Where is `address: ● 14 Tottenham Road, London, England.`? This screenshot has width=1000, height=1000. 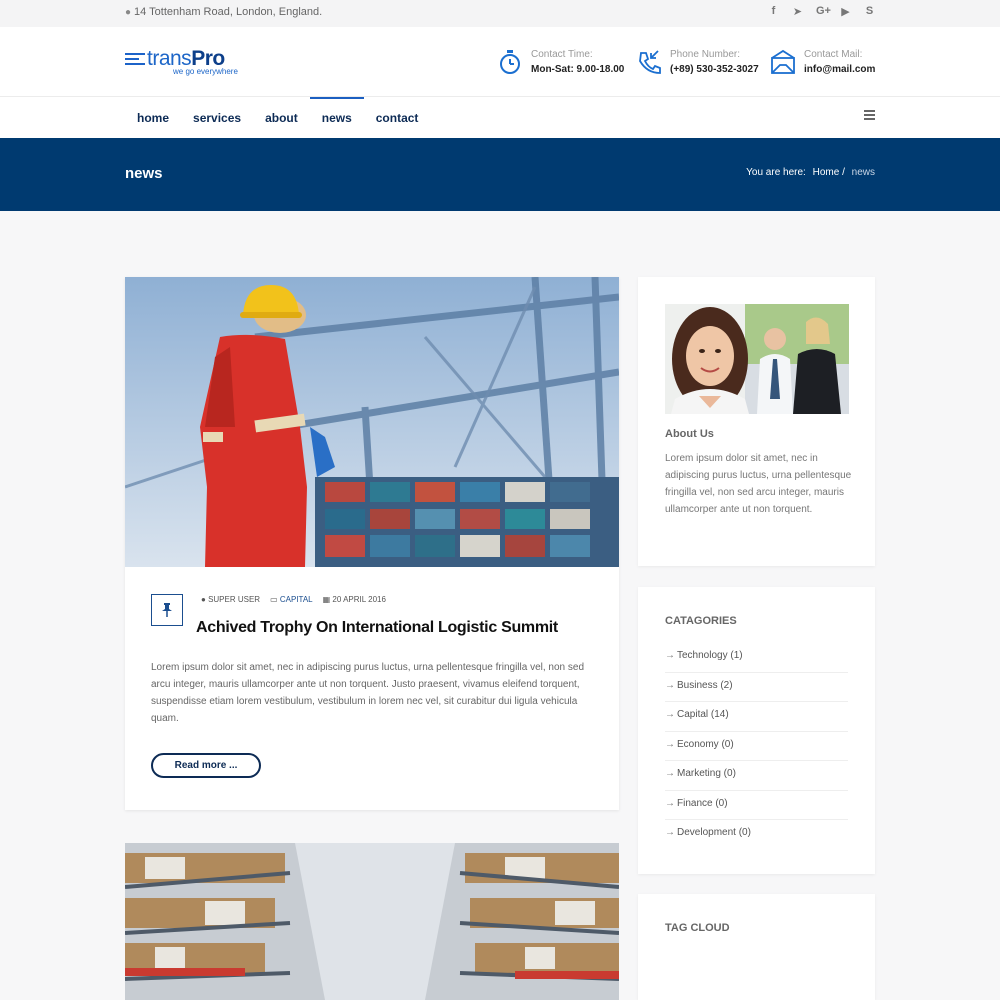
address: ● 14 Tottenham Road, London, England. is located at coordinates (223, 12).